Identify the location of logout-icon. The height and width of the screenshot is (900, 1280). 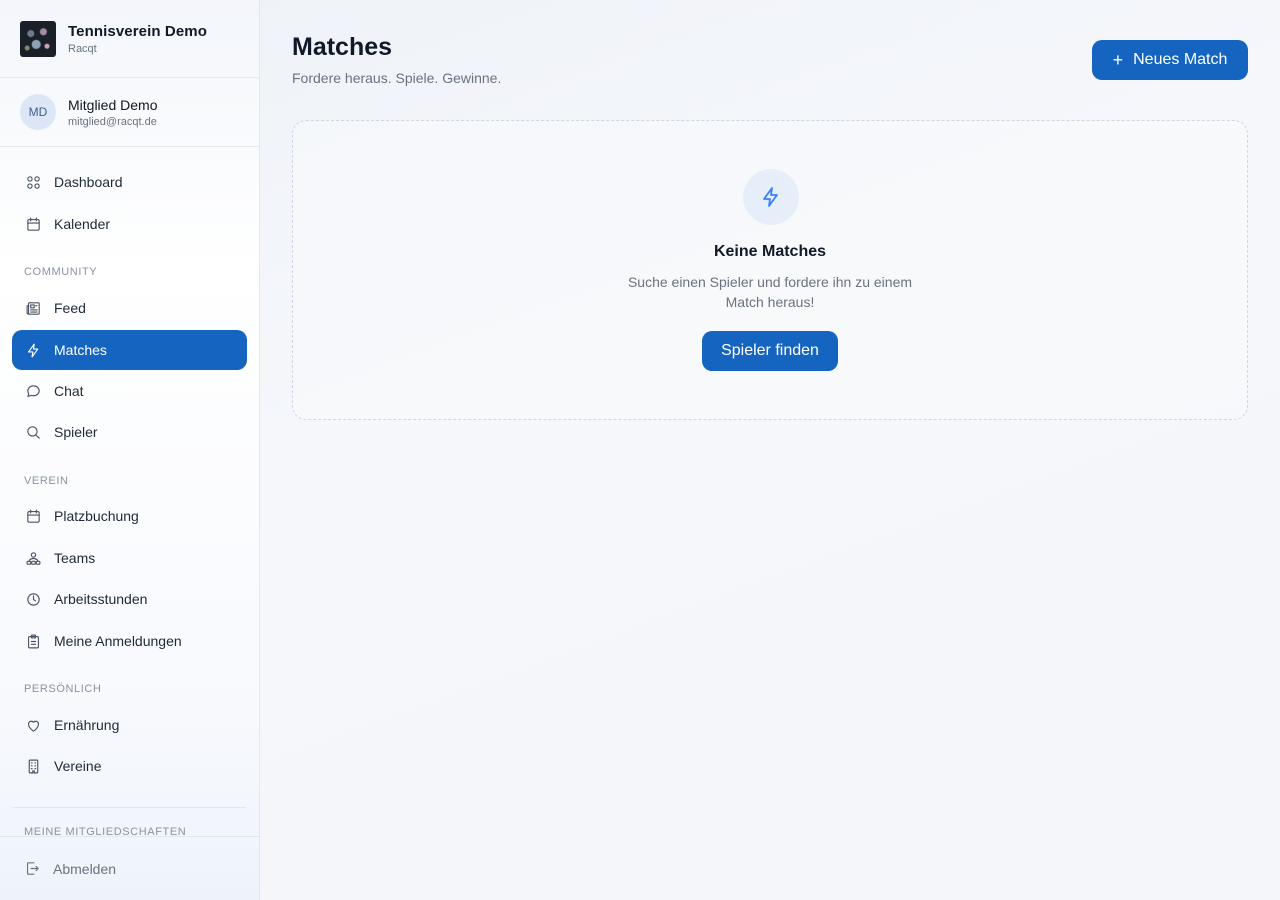
(32, 868).